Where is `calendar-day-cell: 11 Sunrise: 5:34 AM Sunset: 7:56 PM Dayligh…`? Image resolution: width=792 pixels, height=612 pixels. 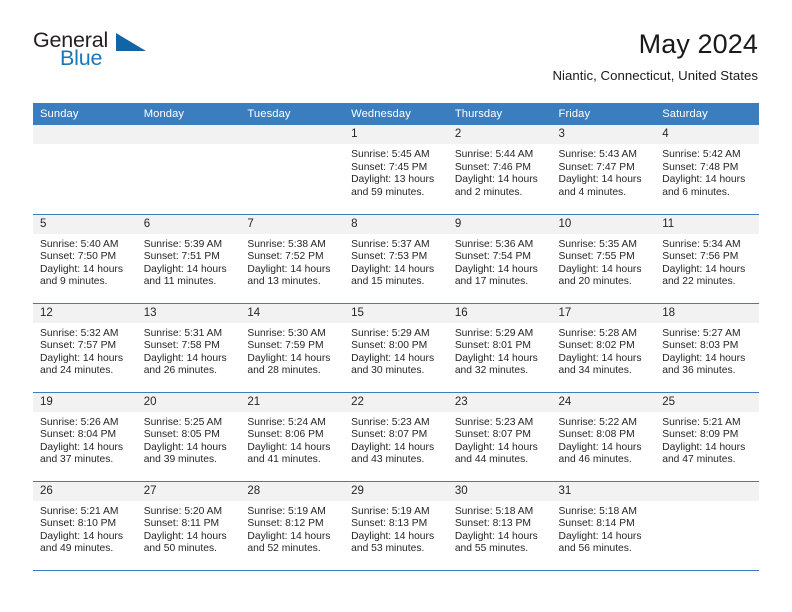 calendar-day-cell: 11 Sunrise: 5:34 AM Sunset: 7:56 PM Dayligh… is located at coordinates (707, 259).